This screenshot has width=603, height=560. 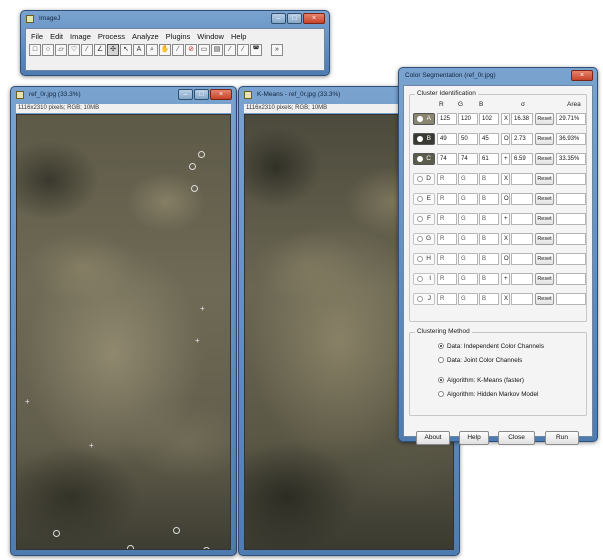 I want to click on menu-help: Help, so click(x=238, y=36).